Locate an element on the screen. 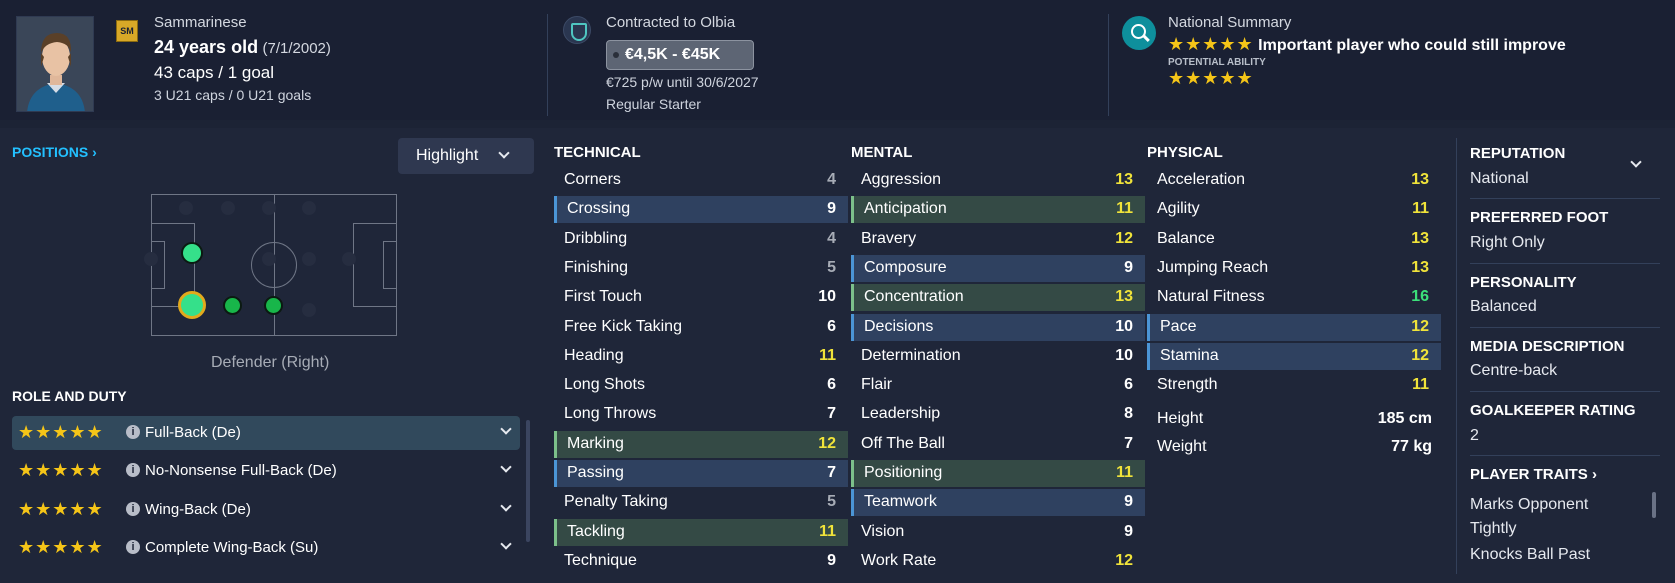 The height and width of the screenshot is (583, 1675). mental-attribute-row: Bravery 12 is located at coordinates (998, 239).